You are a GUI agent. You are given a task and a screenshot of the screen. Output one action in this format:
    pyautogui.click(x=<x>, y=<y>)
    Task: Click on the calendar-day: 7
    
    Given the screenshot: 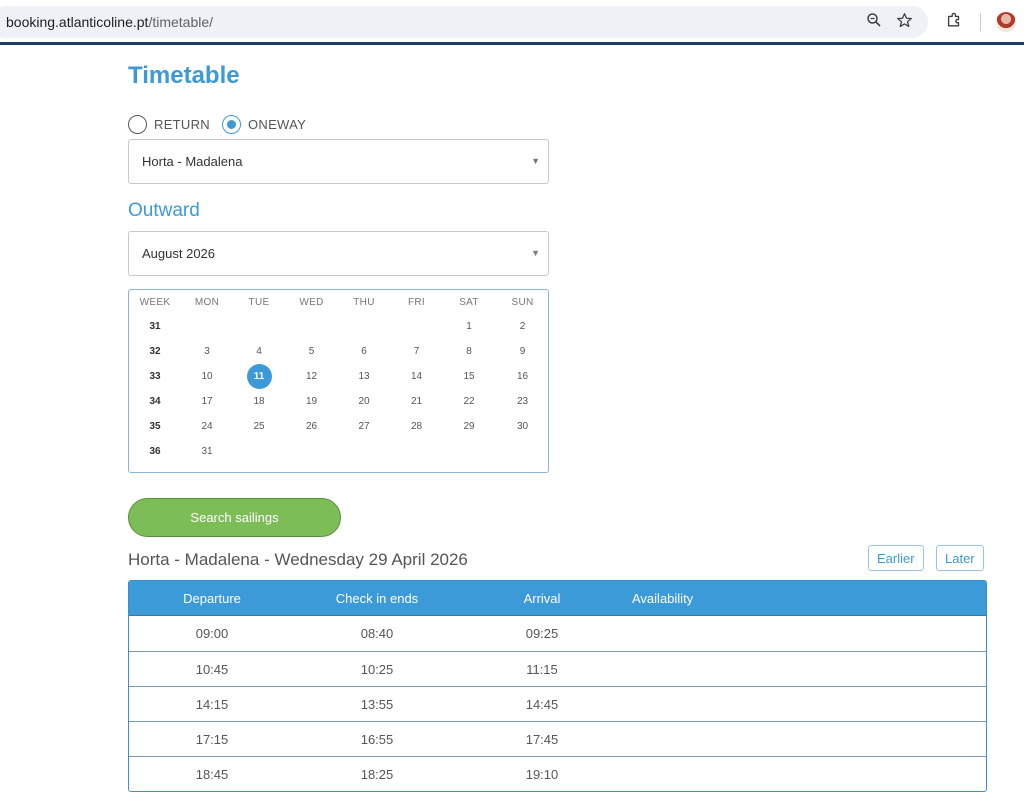 What is the action you would take?
    pyautogui.click(x=416, y=351)
    